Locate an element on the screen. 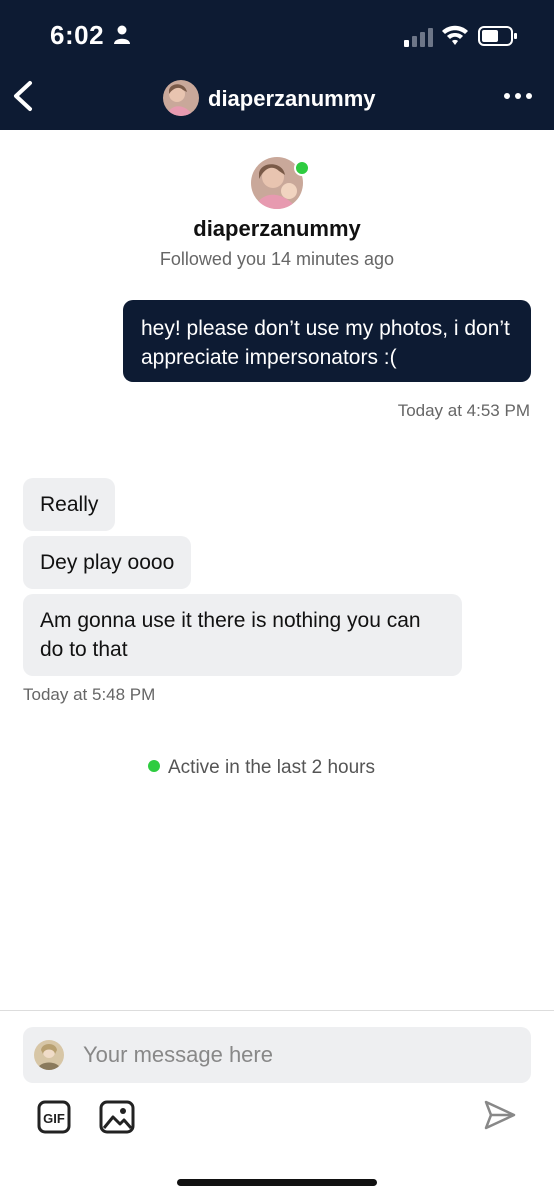 The width and height of the screenshot is (554, 1200). active-dot-icon is located at coordinates (154, 766).